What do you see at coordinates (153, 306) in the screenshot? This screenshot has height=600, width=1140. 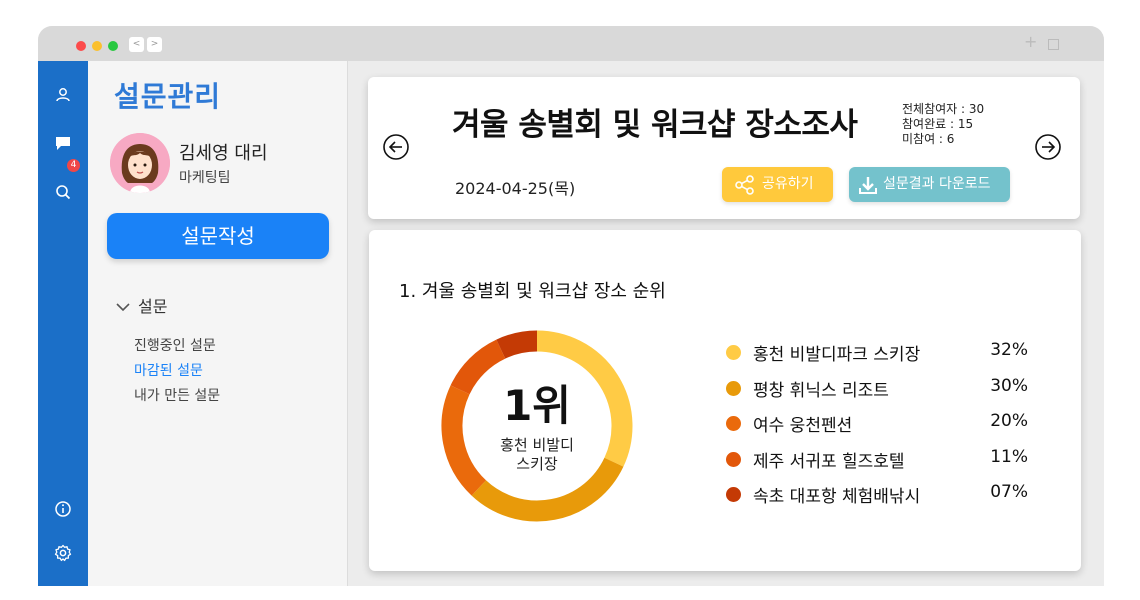 I see `section-label: 설문` at bounding box center [153, 306].